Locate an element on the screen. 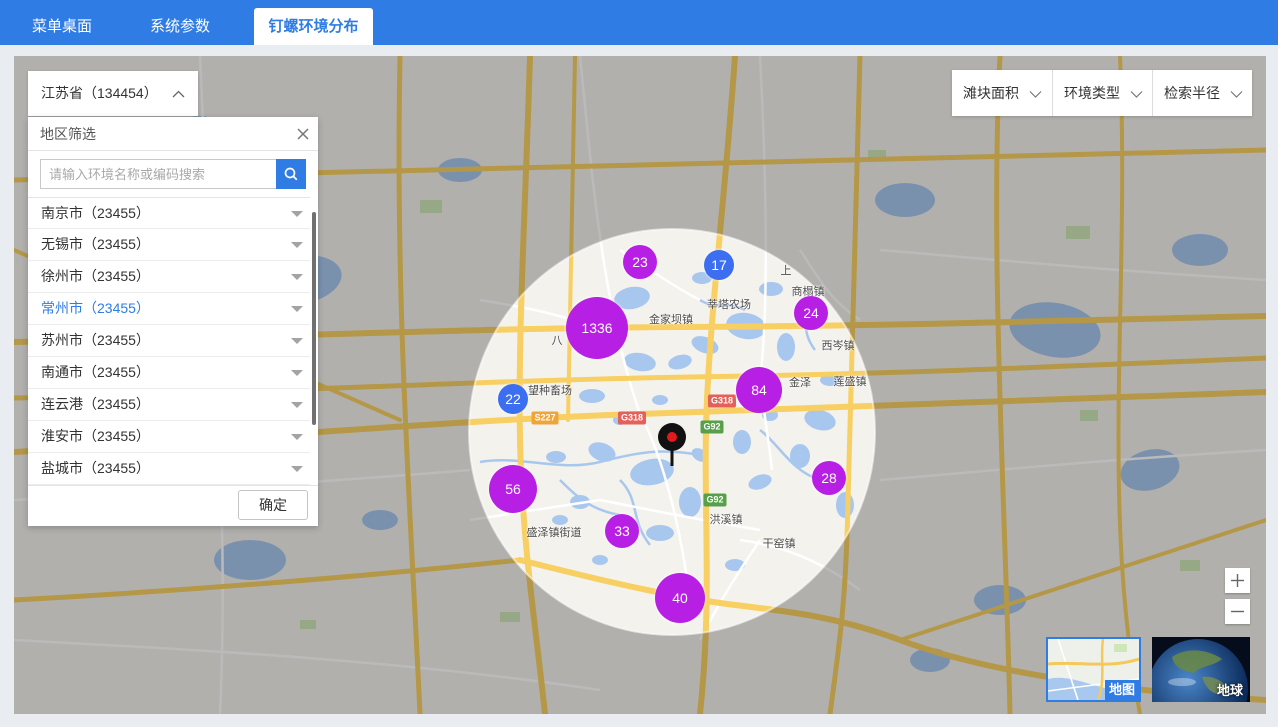  region-list-item: 徐州市（23455） is located at coordinates (169, 277).